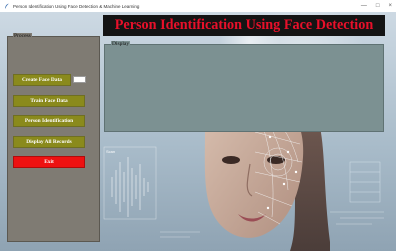 The height and width of the screenshot is (251, 396). What do you see at coordinates (79, 79) in the screenshot?
I see `face-data-entry` at bounding box center [79, 79].